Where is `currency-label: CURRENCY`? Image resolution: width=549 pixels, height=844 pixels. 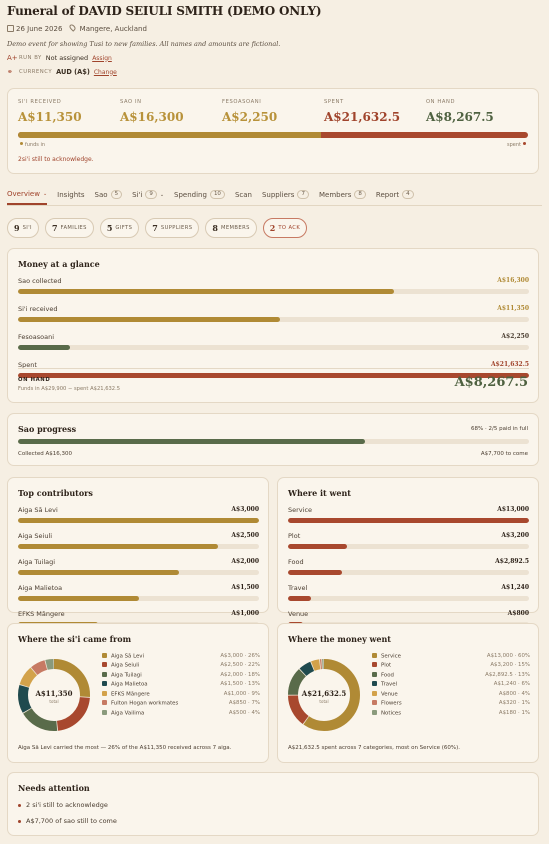
currency-label: CURRENCY is located at coordinates (36, 72).